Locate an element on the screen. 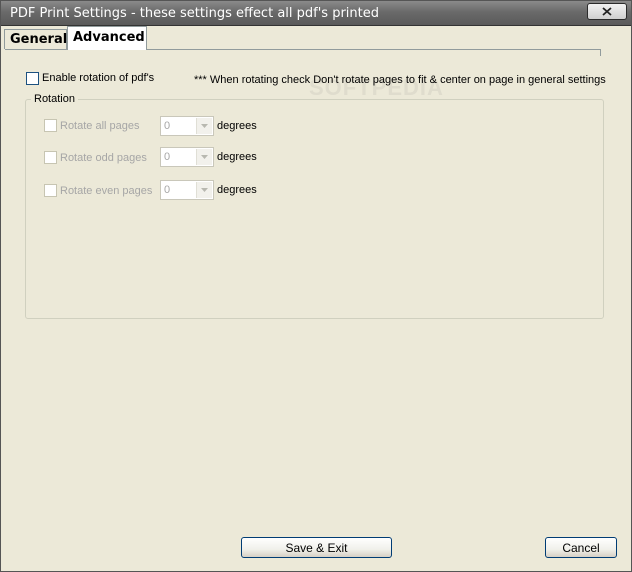  rotate-odd-unit: degrees is located at coordinates (237, 157).